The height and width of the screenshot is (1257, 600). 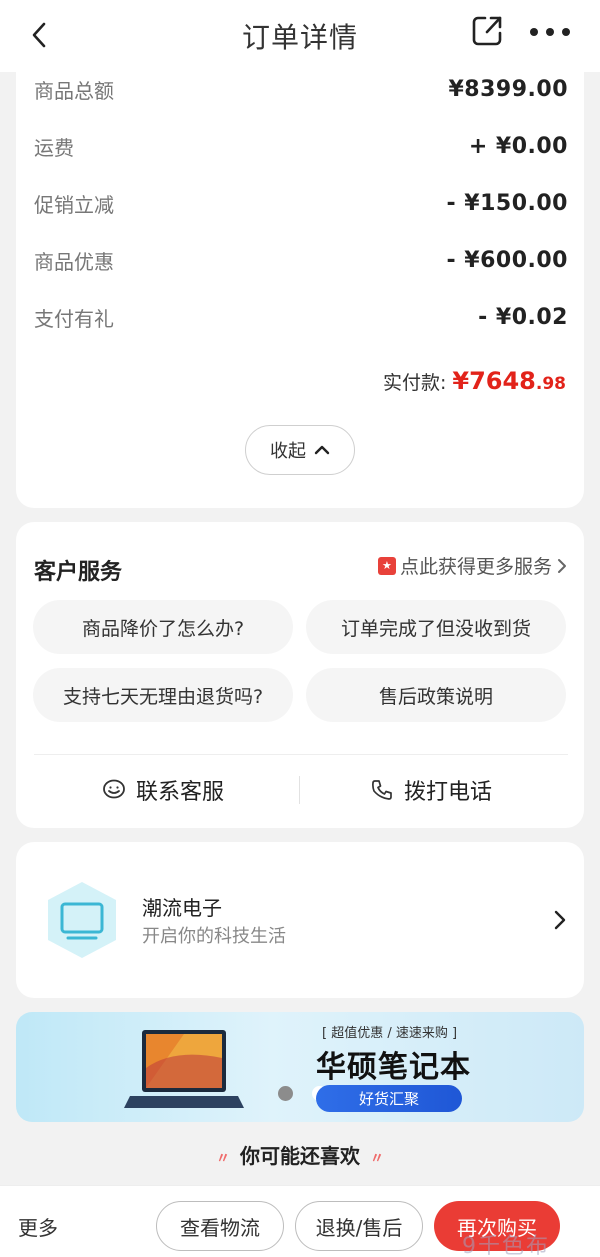 What do you see at coordinates (414, 383) in the screenshot?
I see `paid-label: 实付款:` at bounding box center [414, 383].